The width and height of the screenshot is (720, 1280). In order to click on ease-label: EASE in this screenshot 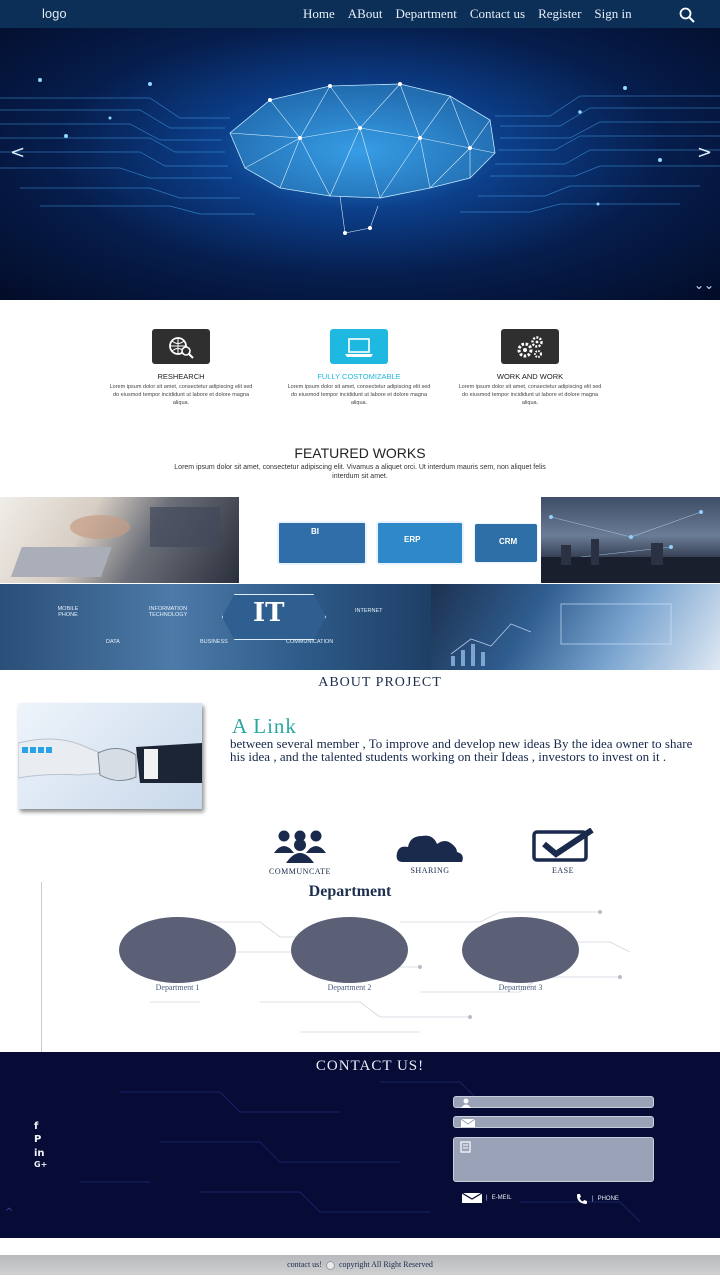, I will do `click(563, 870)`.